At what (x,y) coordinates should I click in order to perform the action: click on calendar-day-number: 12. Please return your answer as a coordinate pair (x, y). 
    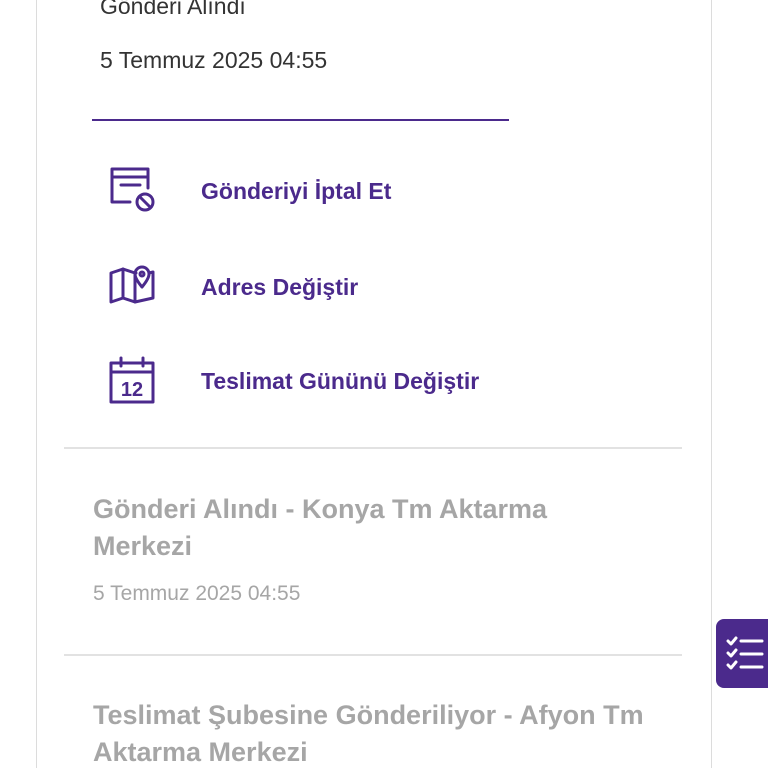
    Looking at the image, I should click on (132, 390).